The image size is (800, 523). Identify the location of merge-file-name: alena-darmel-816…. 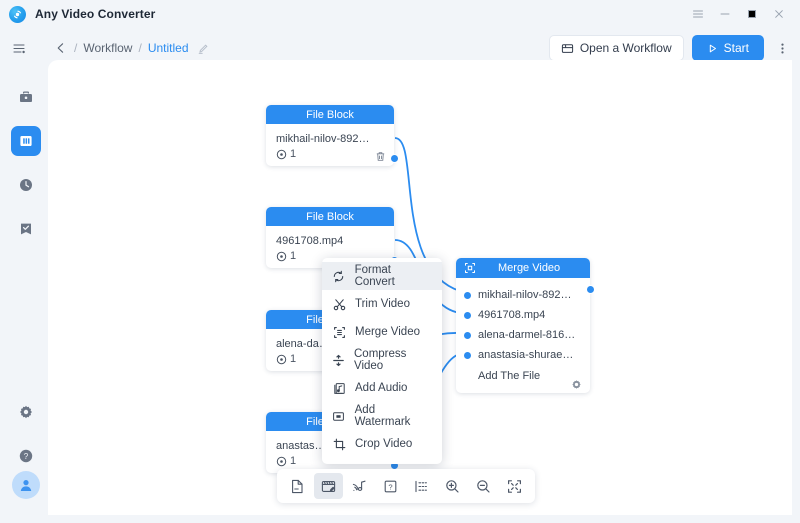
(527, 335).